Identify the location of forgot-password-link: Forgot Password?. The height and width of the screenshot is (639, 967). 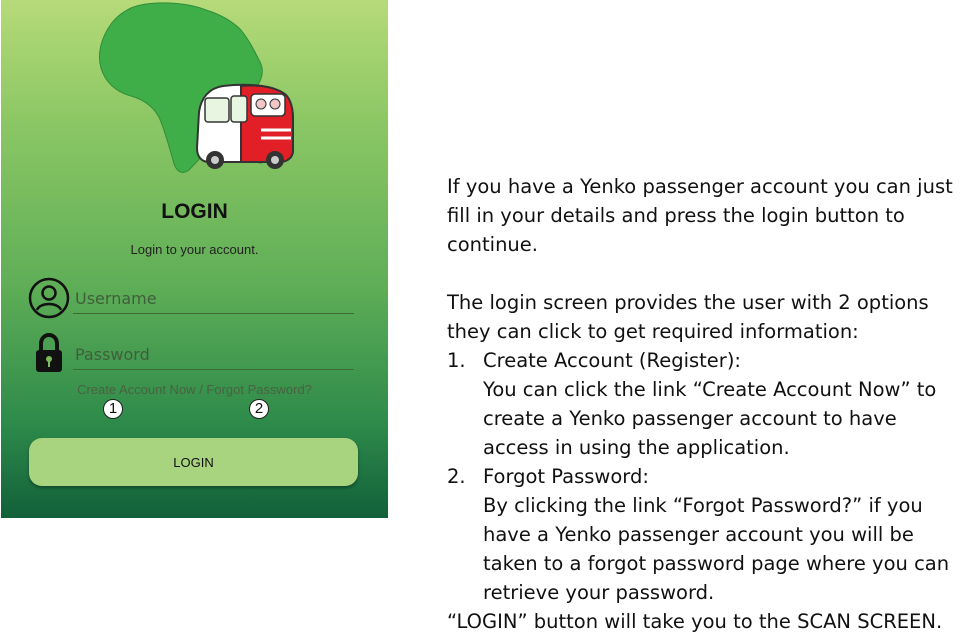
(259, 389).